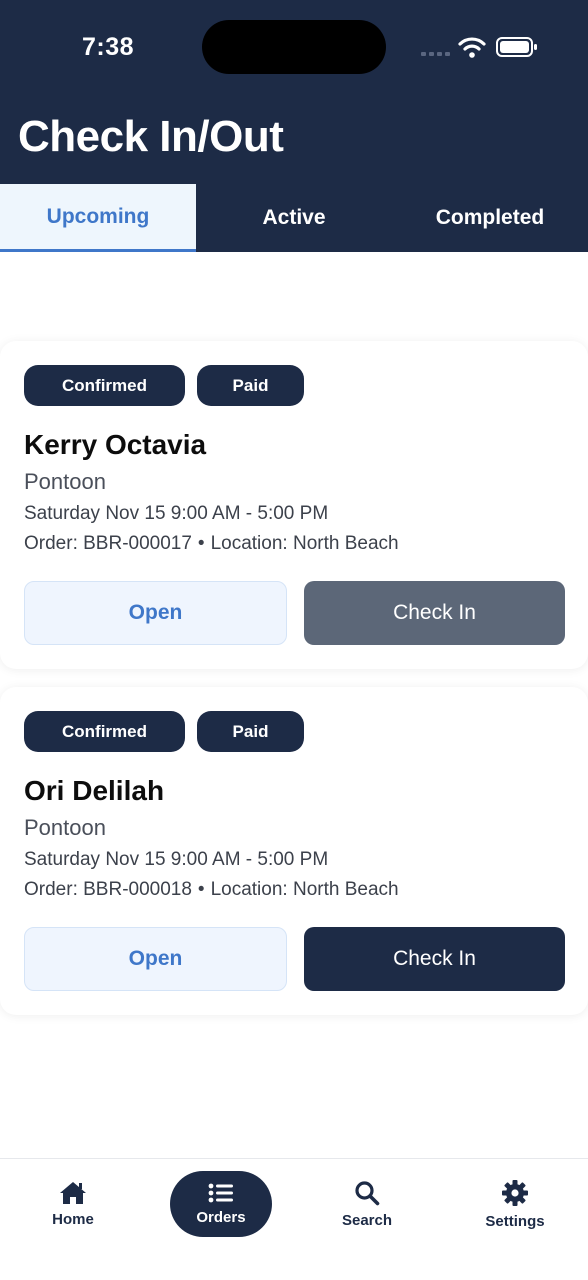 Image resolution: width=588 pixels, height=1280 pixels. Describe the element at coordinates (108, 543) in the screenshot. I see `order-number: Order: BBR-000017` at that location.